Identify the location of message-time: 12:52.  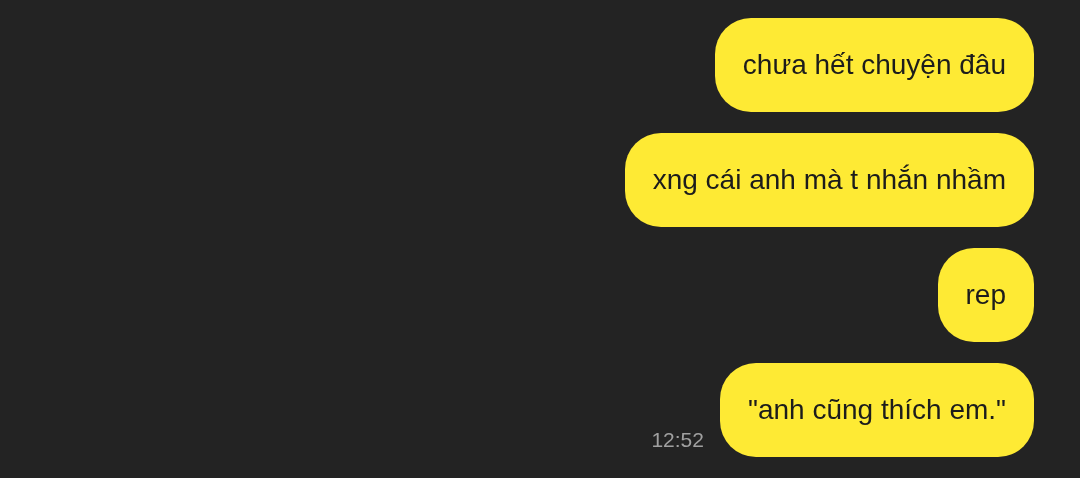
(677, 439).